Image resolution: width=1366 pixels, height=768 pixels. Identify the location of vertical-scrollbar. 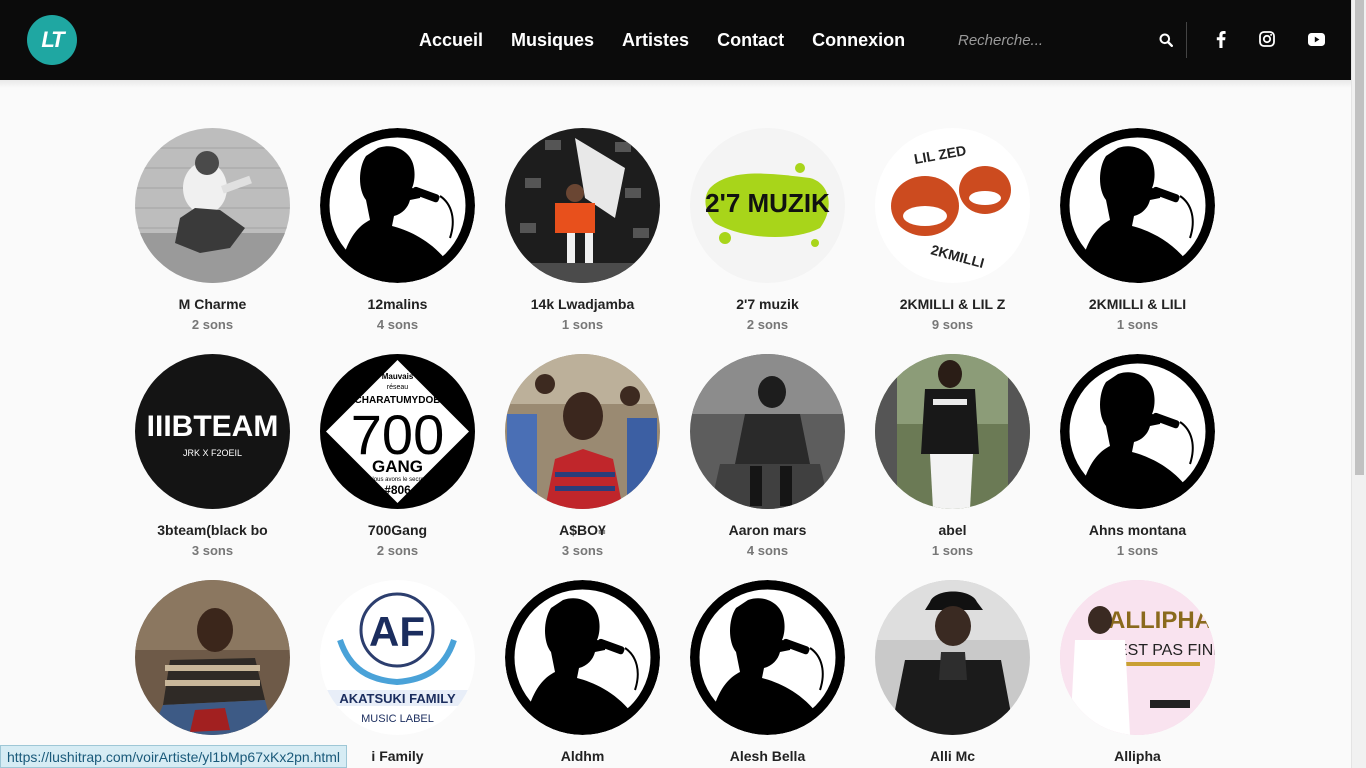
(1358, 384).